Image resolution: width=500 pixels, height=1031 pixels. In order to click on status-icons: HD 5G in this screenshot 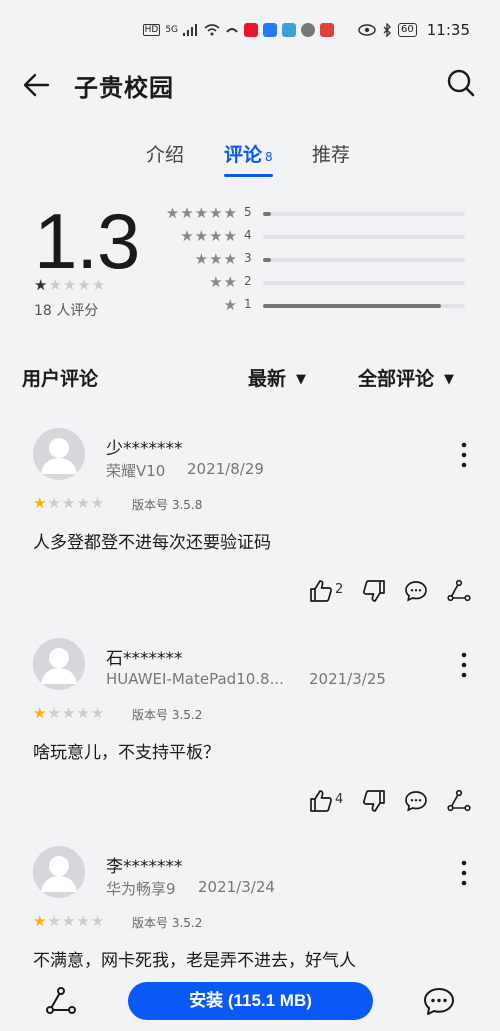, I will do `click(238, 30)`.